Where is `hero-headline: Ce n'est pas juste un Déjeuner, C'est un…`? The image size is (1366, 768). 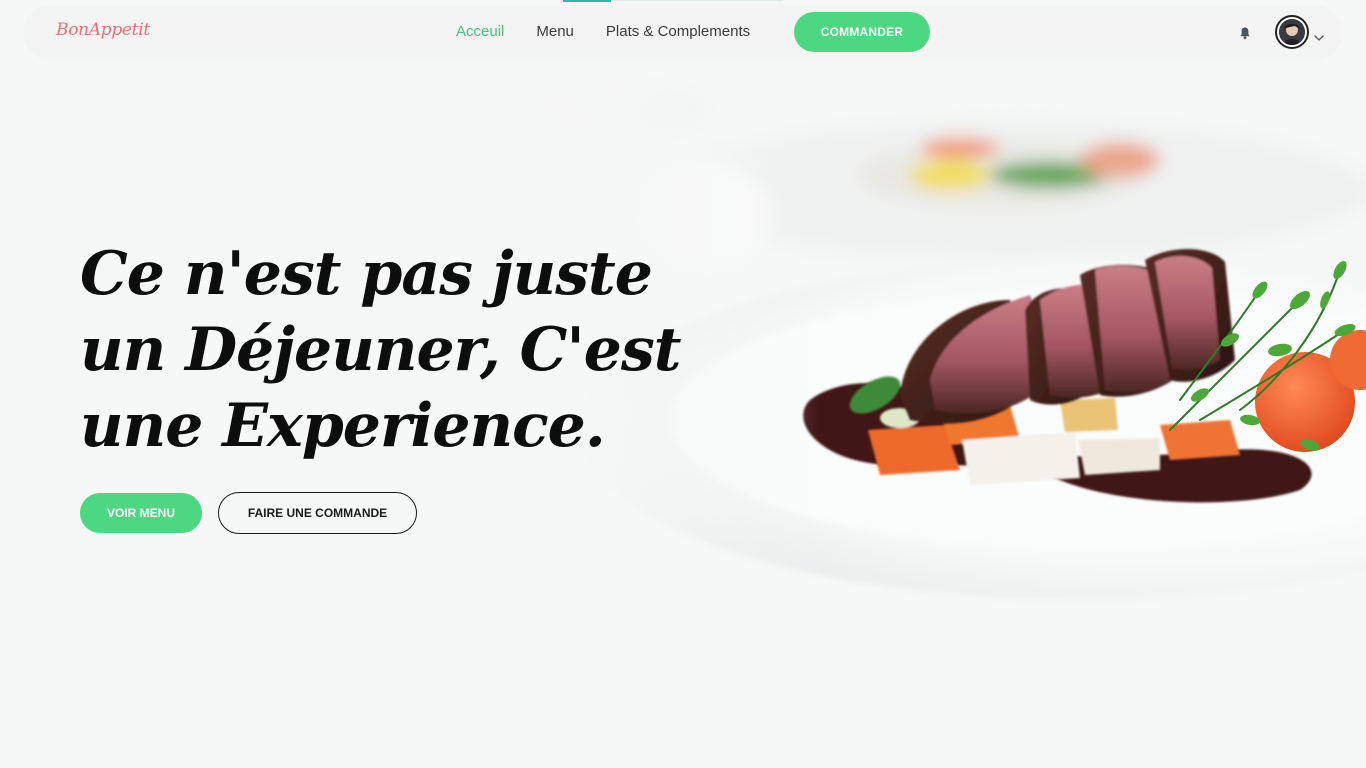
hero-headline: Ce n'est pas juste un Déjeuner, C'est un… is located at coordinates (380, 350).